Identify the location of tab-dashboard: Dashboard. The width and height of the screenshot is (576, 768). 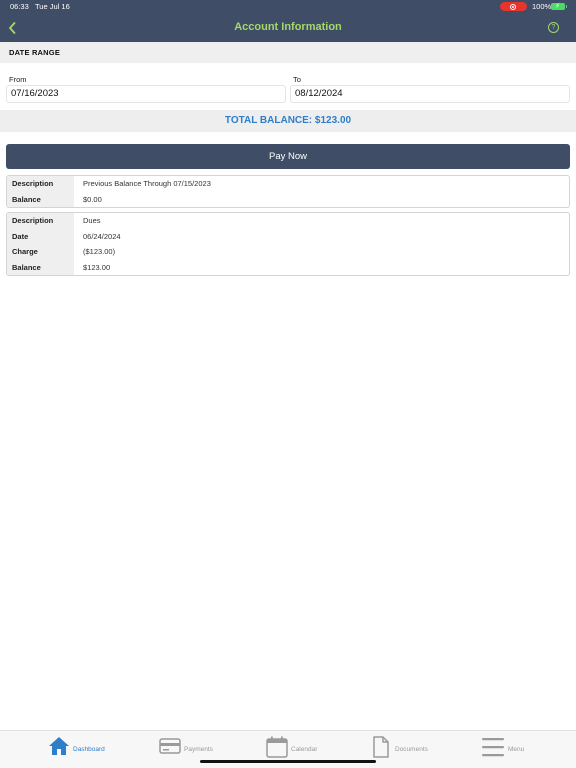
(83, 747).